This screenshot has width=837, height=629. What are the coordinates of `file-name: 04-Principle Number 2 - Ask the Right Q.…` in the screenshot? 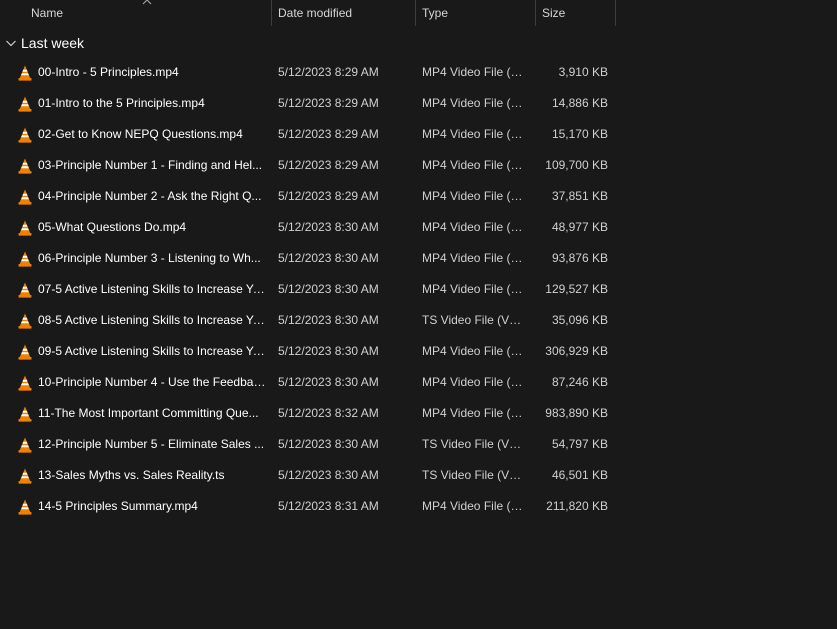 It's located at (150, 196).